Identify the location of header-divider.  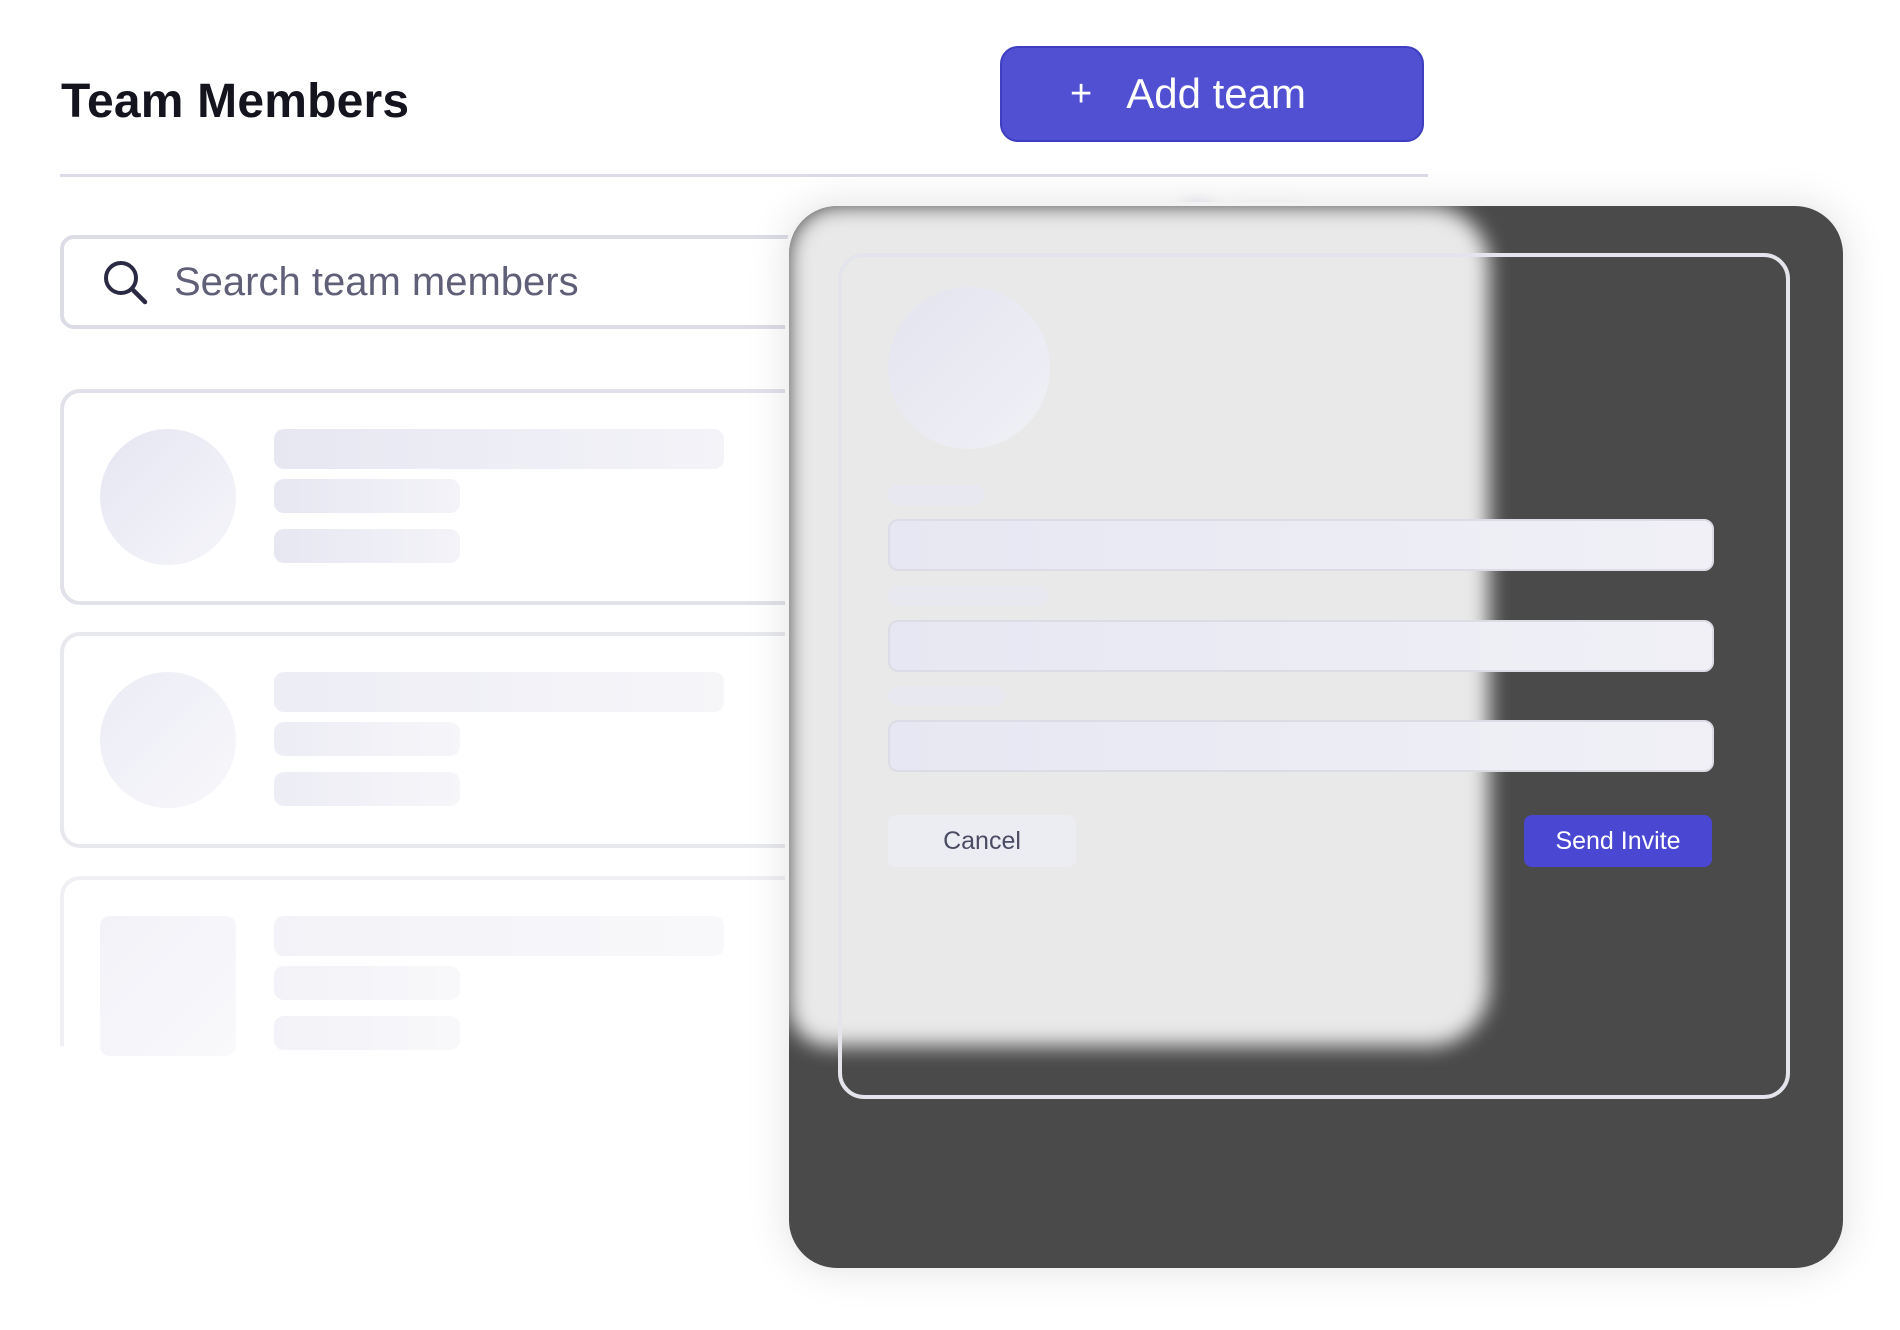
(744, 175).